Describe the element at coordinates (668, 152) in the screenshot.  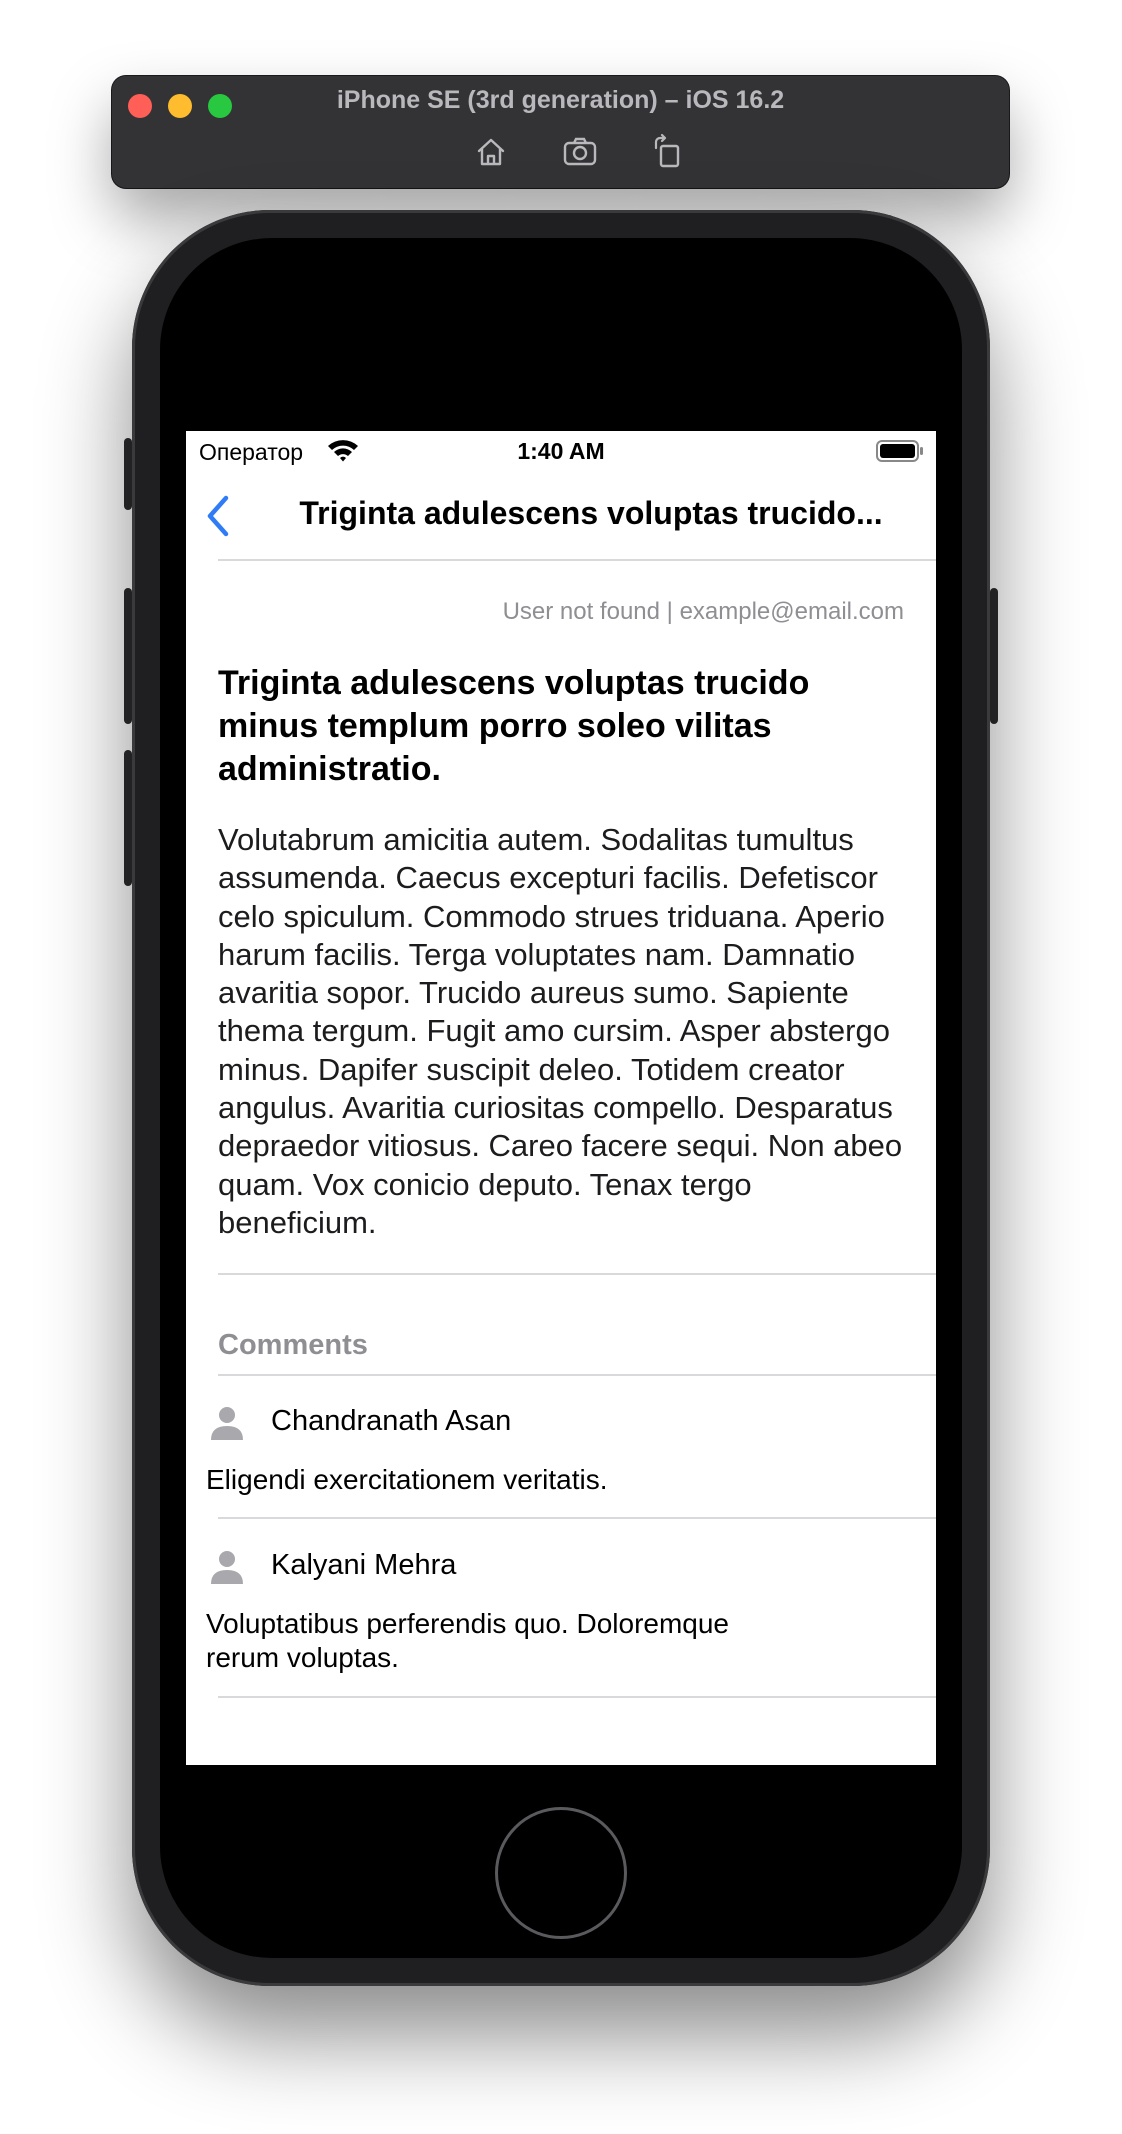
I see `rotate-icon` at that location.